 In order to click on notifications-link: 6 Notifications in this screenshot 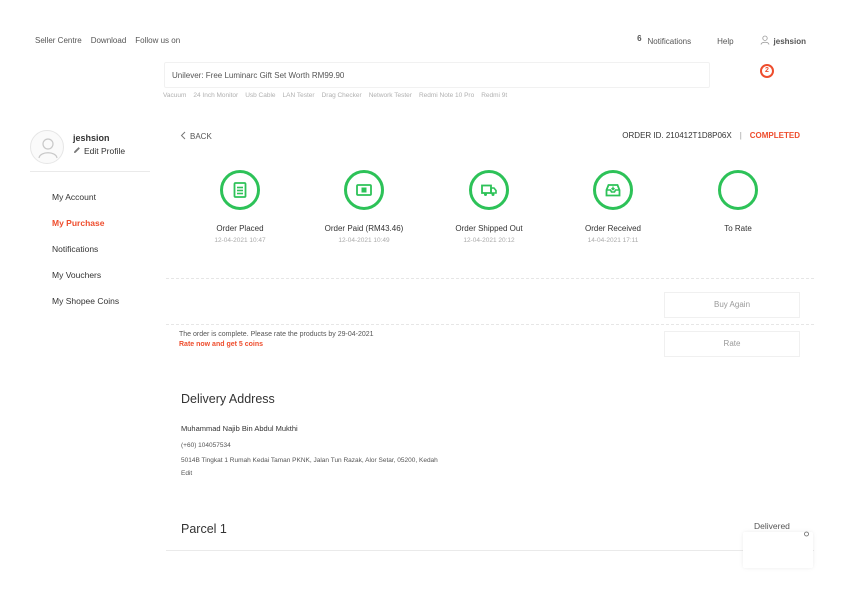, I will do `click(664, 39)`.